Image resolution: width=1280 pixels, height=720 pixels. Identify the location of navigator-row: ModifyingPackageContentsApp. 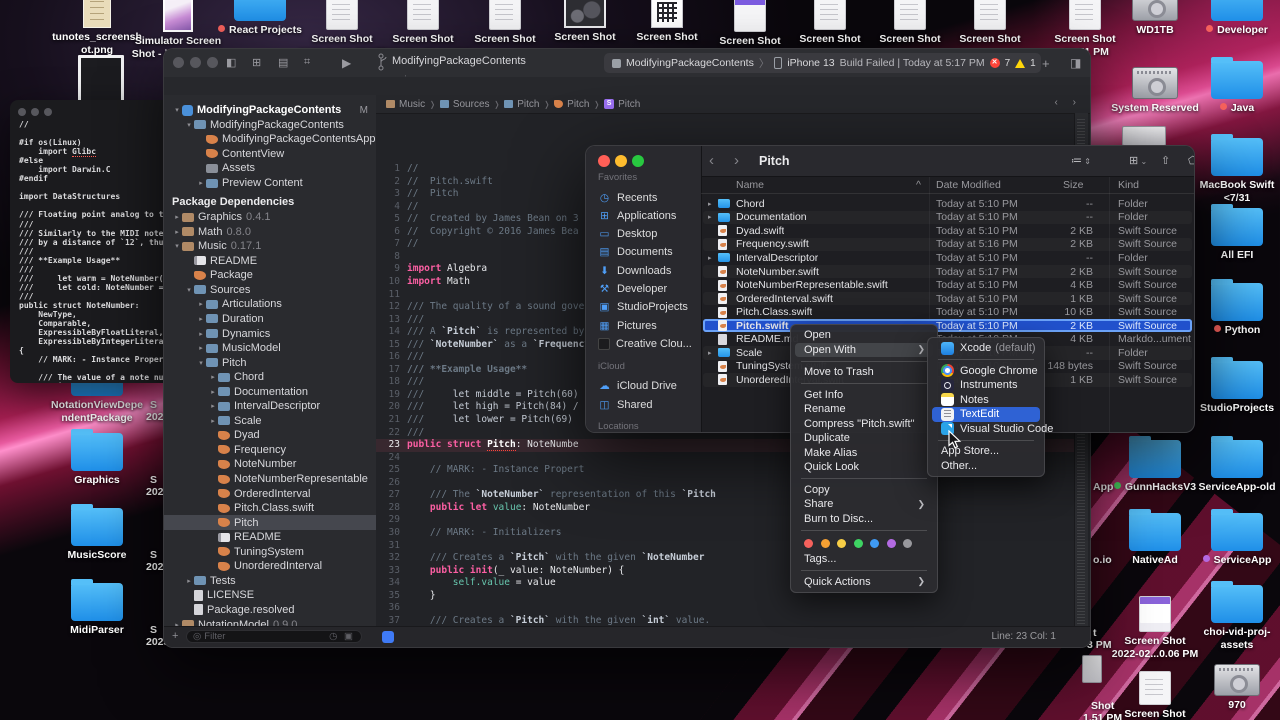
(270, 139).